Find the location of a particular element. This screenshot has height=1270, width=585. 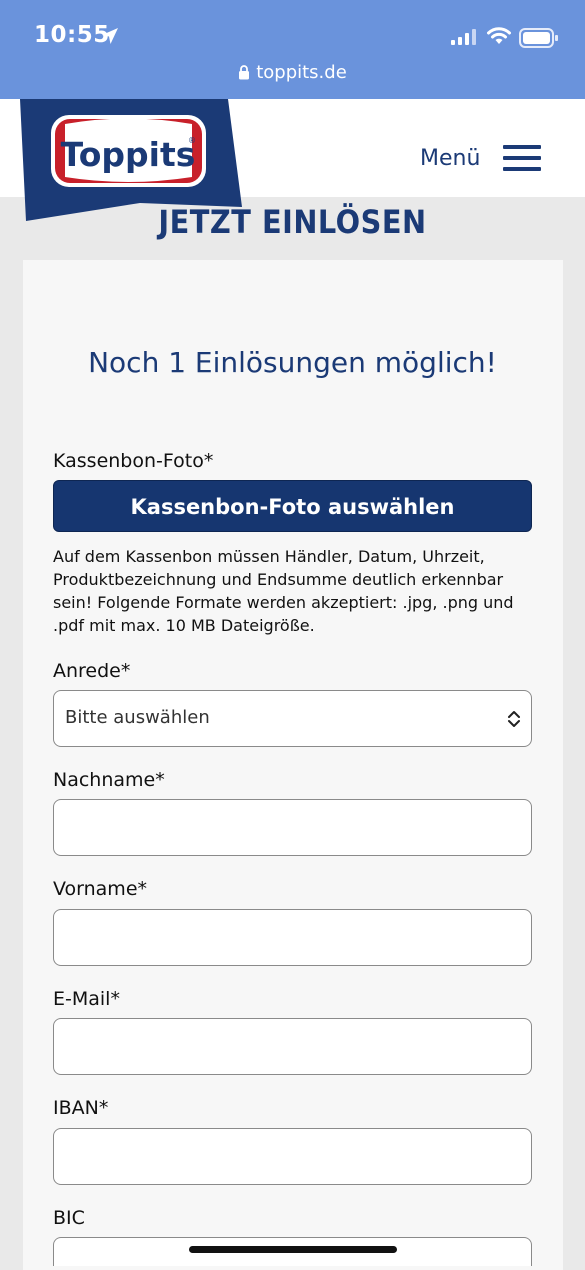

battery-icon is located at coordinates (538, 38).